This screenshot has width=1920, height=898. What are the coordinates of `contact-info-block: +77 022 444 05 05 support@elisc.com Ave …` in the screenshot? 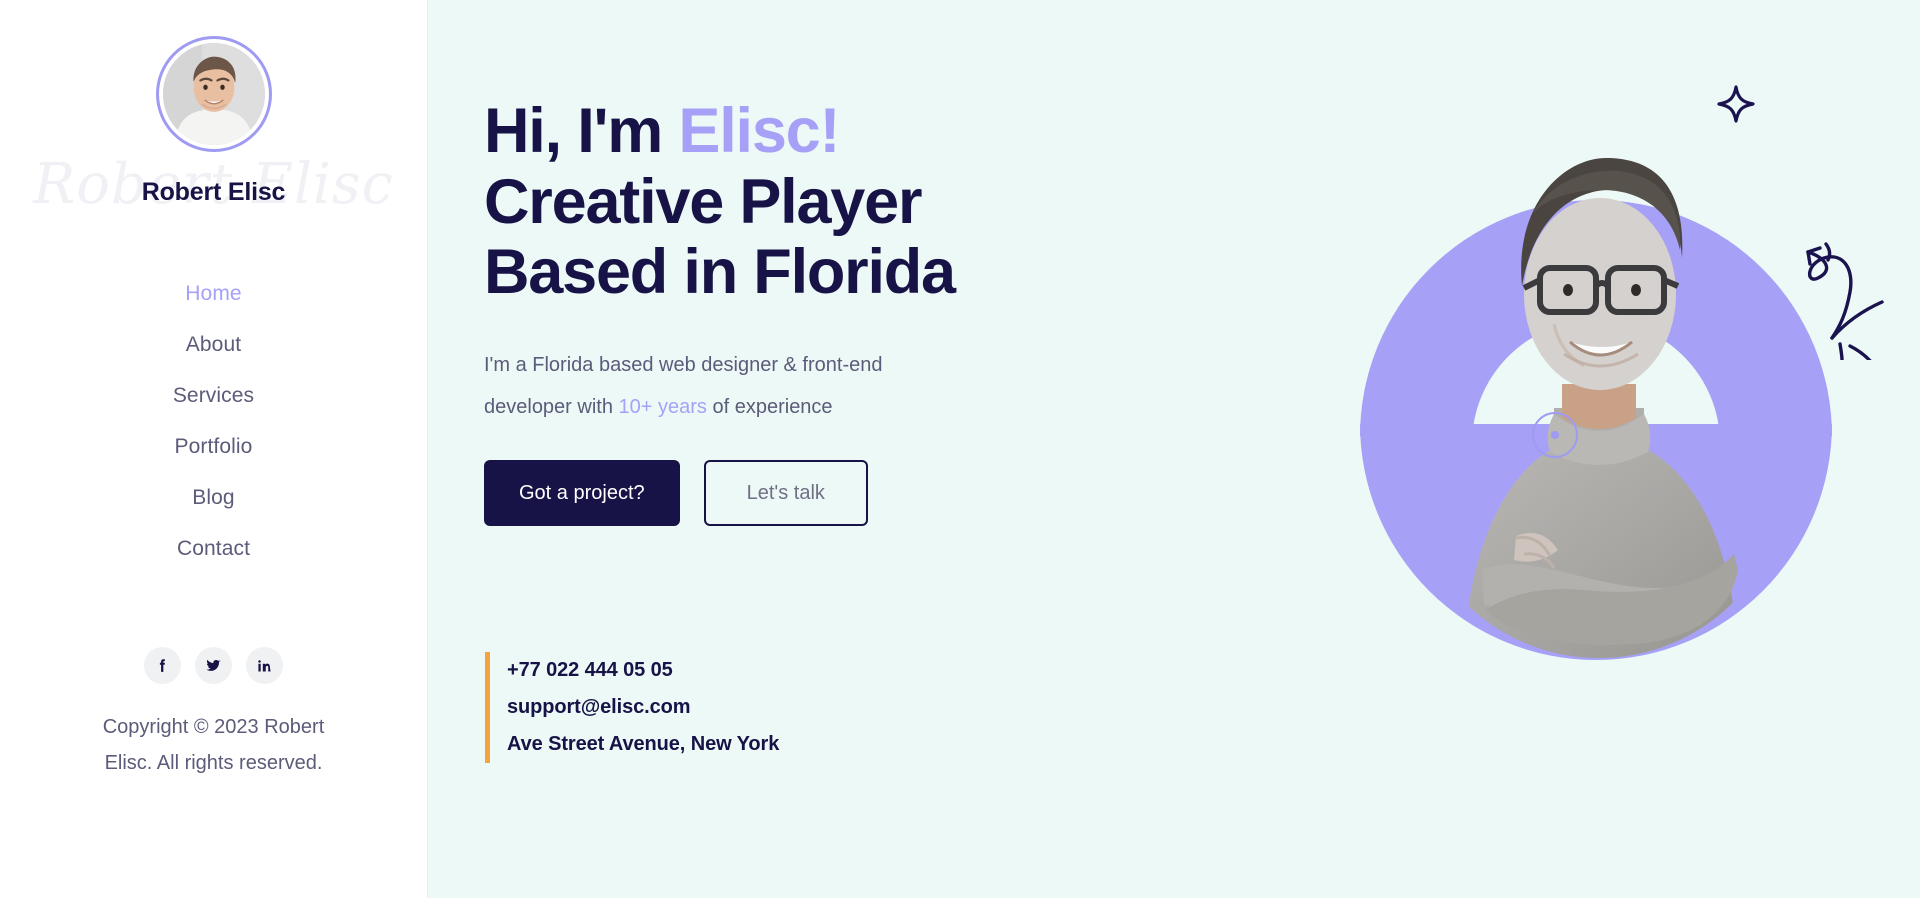 It's located at (632, 707).